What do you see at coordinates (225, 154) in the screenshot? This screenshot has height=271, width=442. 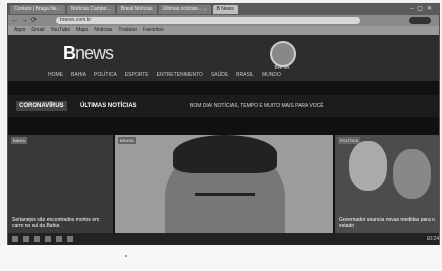 I see `featured-photo-hair` at bounding box center [225, 154].